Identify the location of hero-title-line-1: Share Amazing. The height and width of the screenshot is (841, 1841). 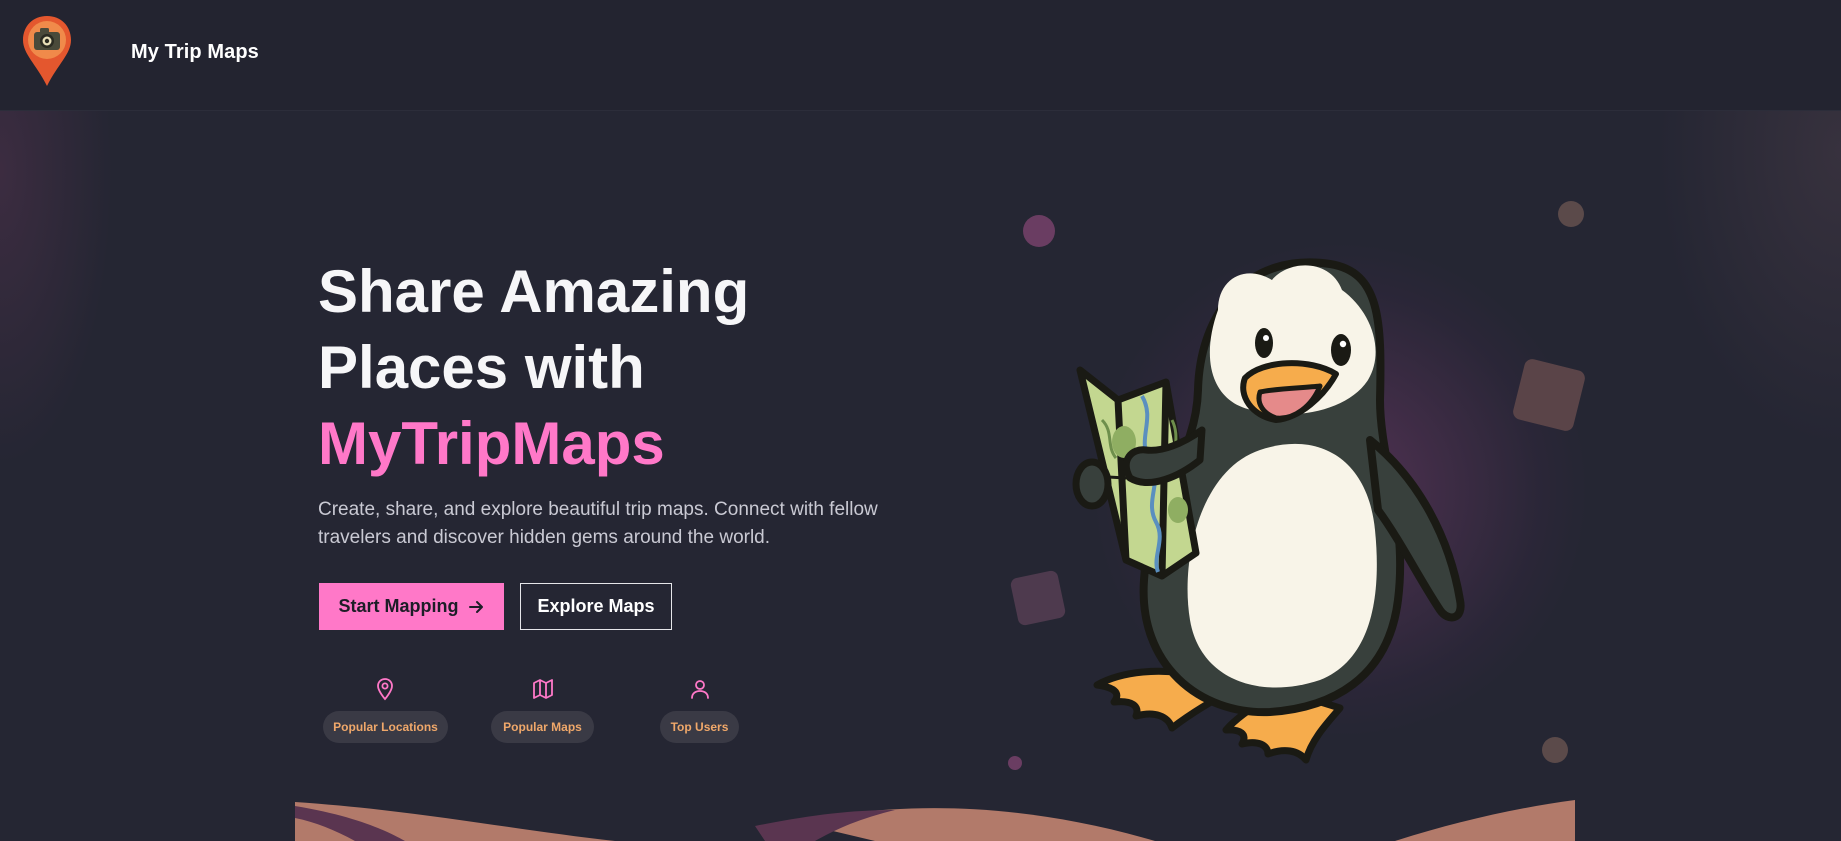
(534, 291).